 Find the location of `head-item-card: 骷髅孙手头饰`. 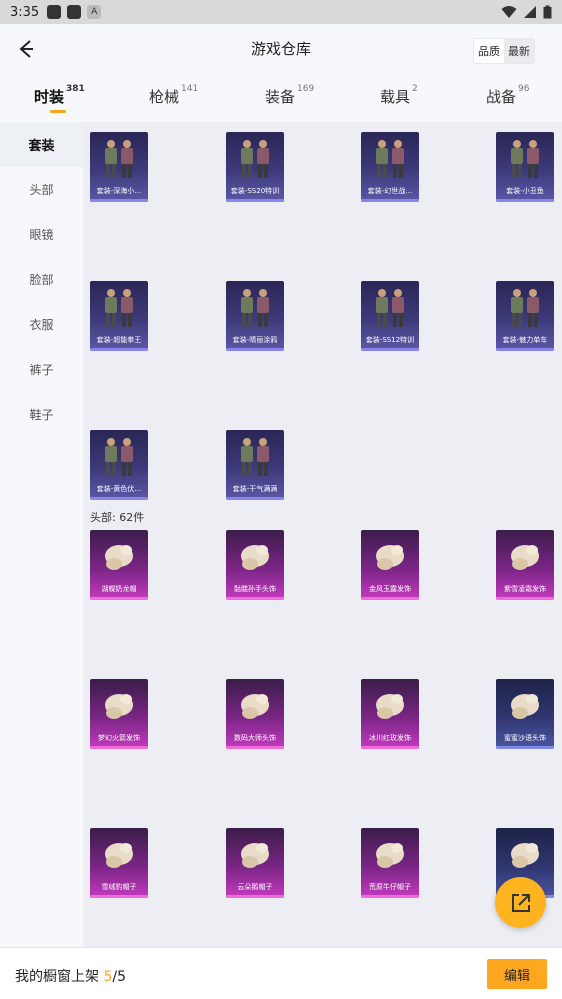

head-item-card: 骷髅孙手头饰 is located at coordinates (255, 565).